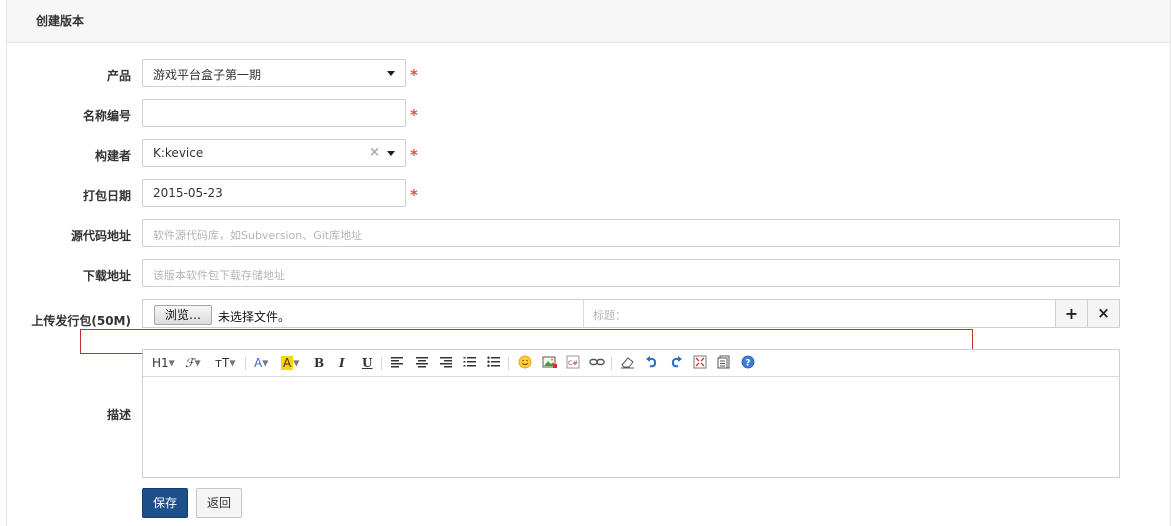  Describe the element at coordinates (446, 363) in the screenshot. I see `align-right-icon` at that location.